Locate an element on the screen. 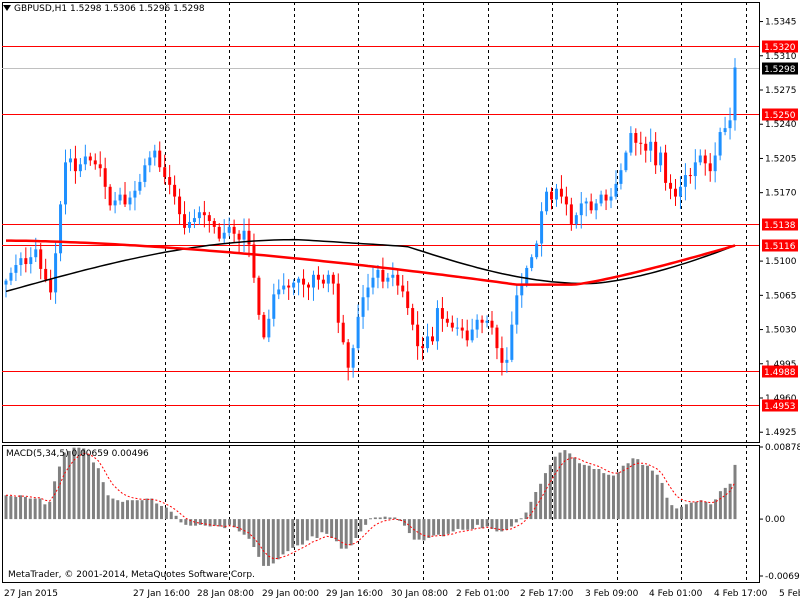 The image size is (800, 603). y-tick-label: 1.5240 is located at coordinates (781, 125).